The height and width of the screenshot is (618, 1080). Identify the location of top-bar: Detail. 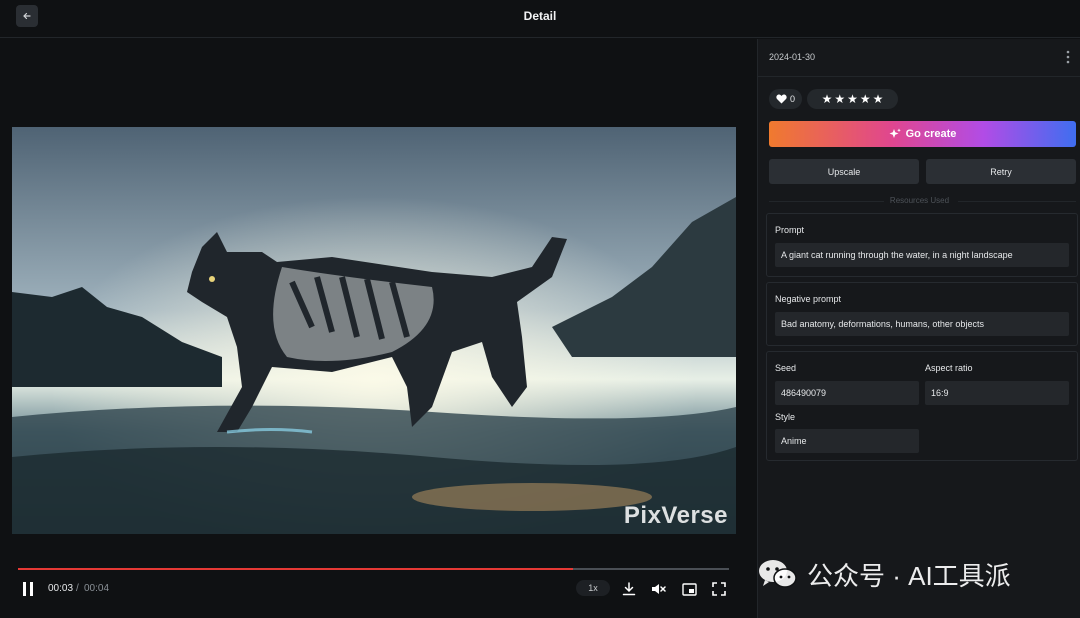
(540, 19).